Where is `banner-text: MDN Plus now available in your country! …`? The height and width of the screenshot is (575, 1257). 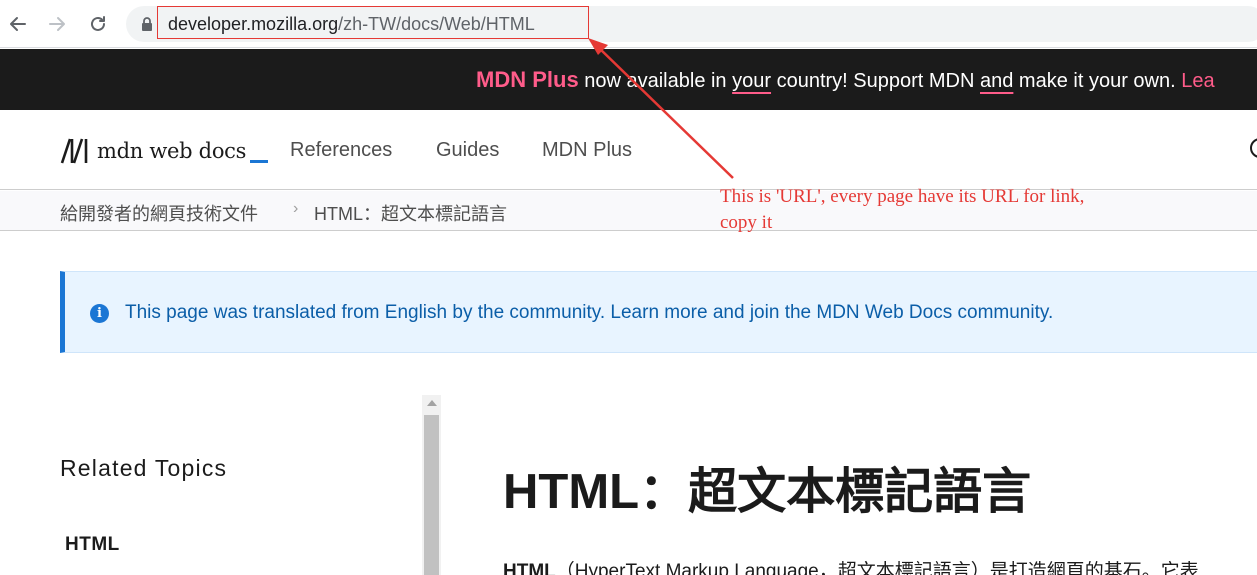 banner-text: MDN Plus now available in your country! … is located at coordinates (845, 80).